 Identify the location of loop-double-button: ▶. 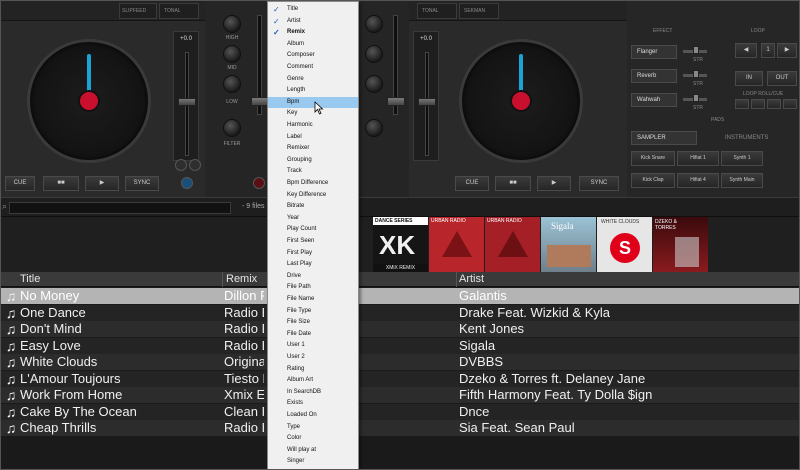
(787, 50).